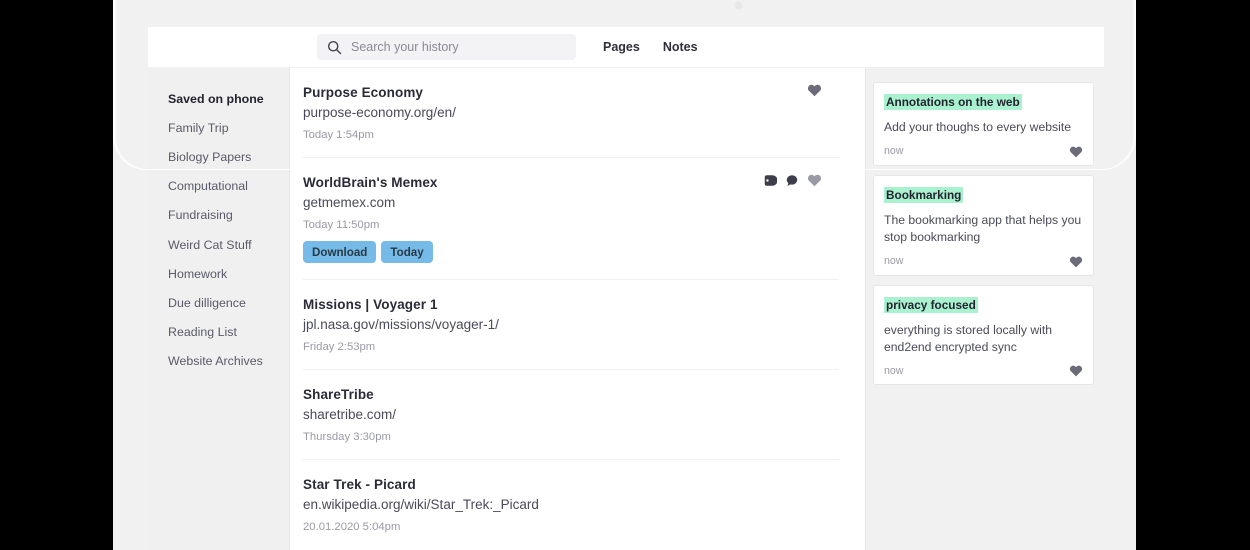  What do you see at coordinates (347, 437) in the screenshot?
I see `entry-time: Thursday 3:30pm` at bounding box center [347, 437].